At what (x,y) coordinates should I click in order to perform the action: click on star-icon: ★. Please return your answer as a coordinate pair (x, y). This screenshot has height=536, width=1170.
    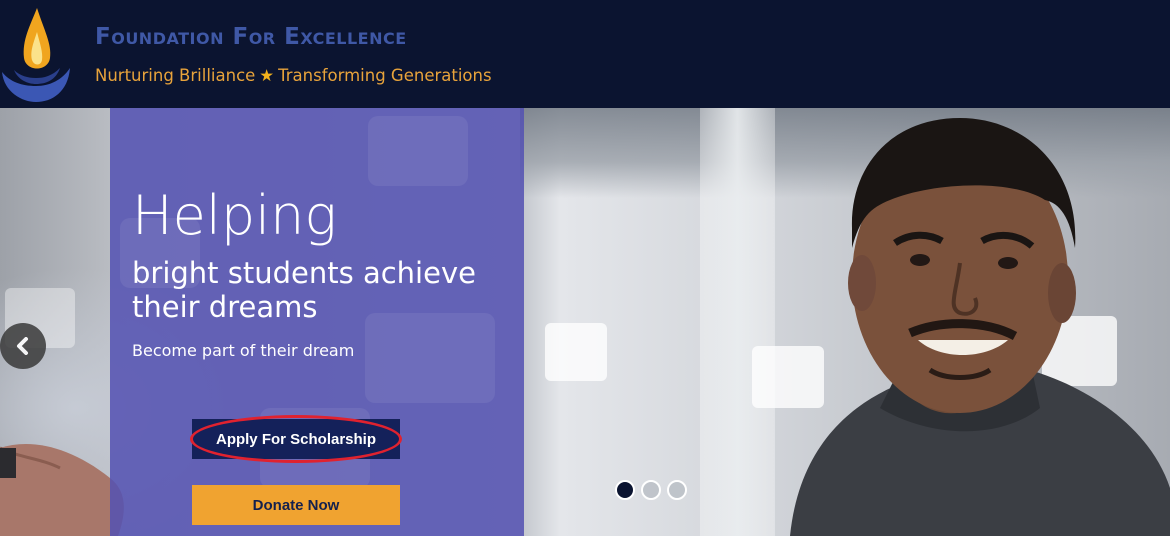
    Looking at the image, I should click on (267, 75).